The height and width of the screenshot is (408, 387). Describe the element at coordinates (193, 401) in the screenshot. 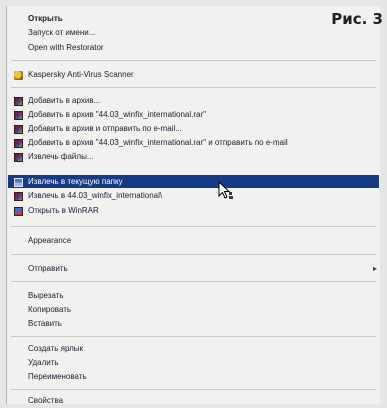

I see `menu-item-properties: Свойства` at that location.